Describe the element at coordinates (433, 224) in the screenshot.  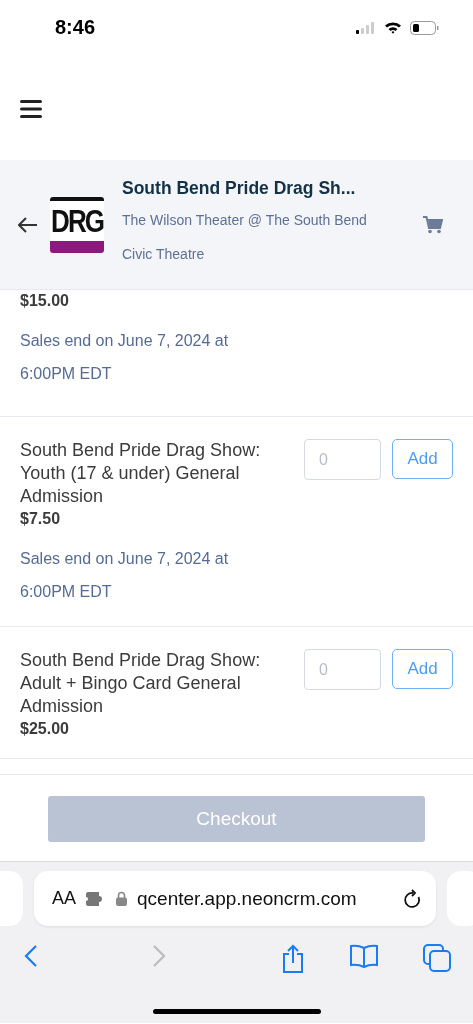
I see `cart-icon` at that location.